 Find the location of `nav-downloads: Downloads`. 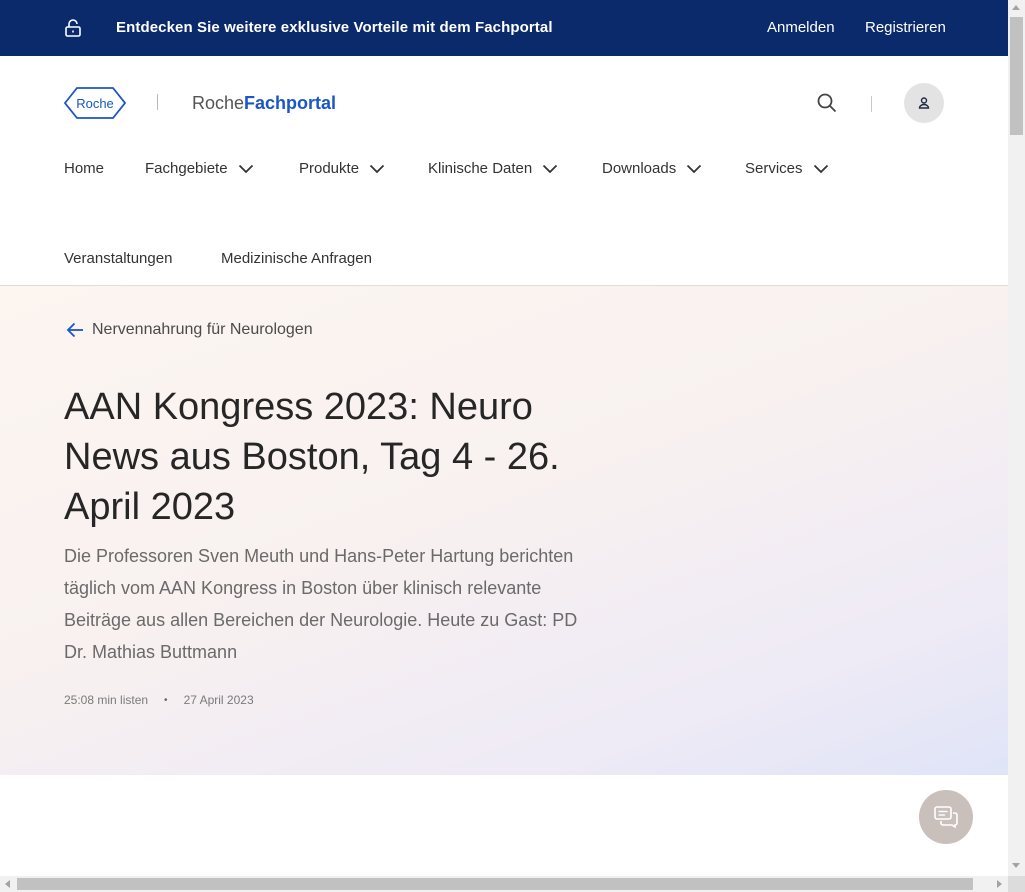

nav-downloads: Downloads is located at coordinates (652, 168).